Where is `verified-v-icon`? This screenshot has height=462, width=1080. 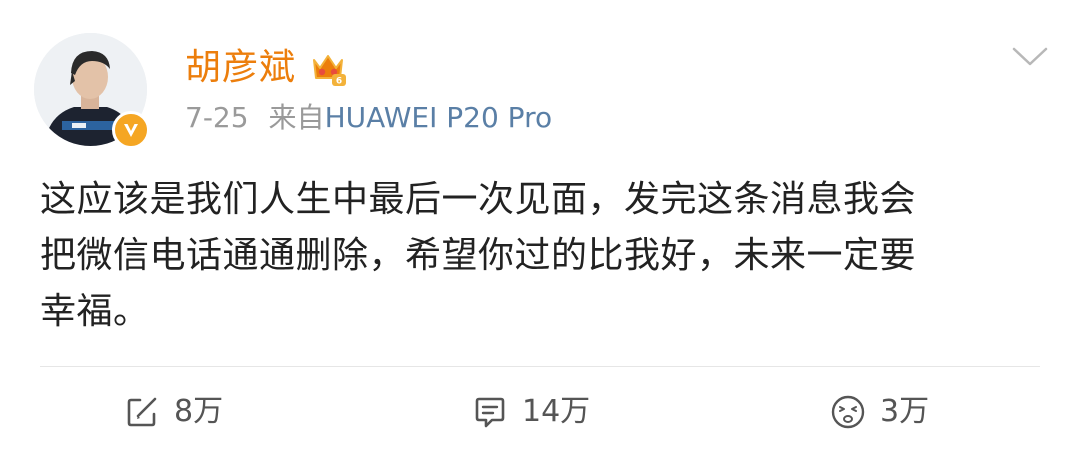 verified-v-icon is located at coordinates (131, 130).